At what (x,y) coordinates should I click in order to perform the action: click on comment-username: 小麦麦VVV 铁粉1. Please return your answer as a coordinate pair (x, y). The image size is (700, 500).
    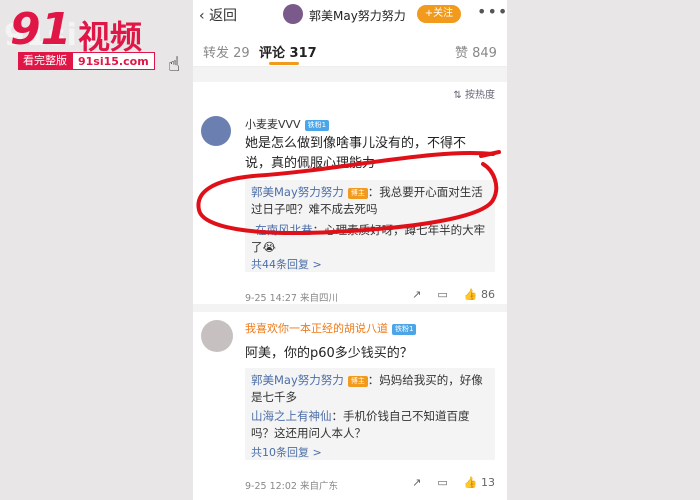
    Looking at the image, I should click on (287, 124).